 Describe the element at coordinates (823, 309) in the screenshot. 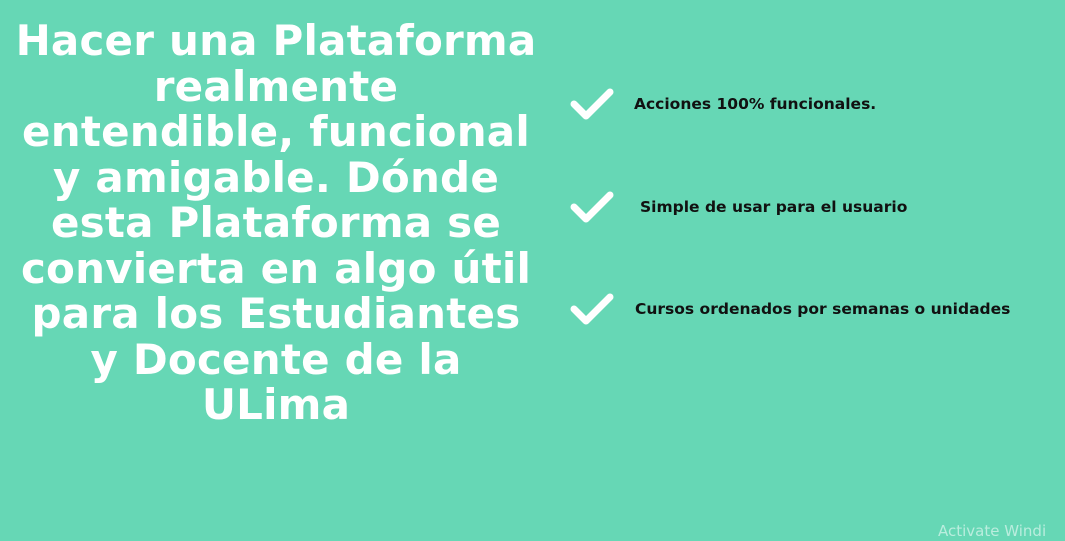

I see `feature-label: Cursos ordenados por semanas o unidades` at that location.